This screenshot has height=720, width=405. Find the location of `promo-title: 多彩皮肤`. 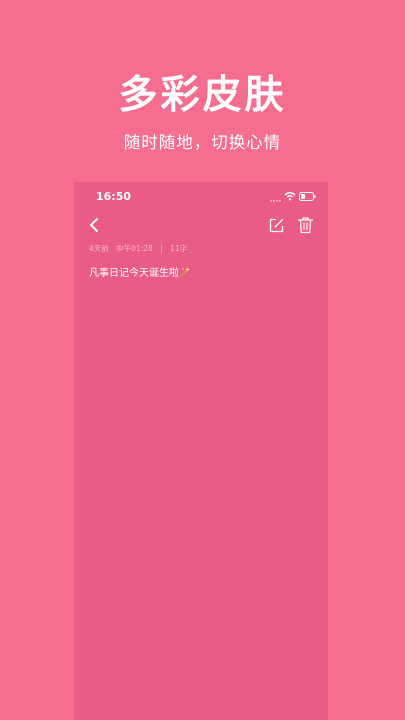

promo-title: 多彩皮肤 is located at coordinates (202, 95).